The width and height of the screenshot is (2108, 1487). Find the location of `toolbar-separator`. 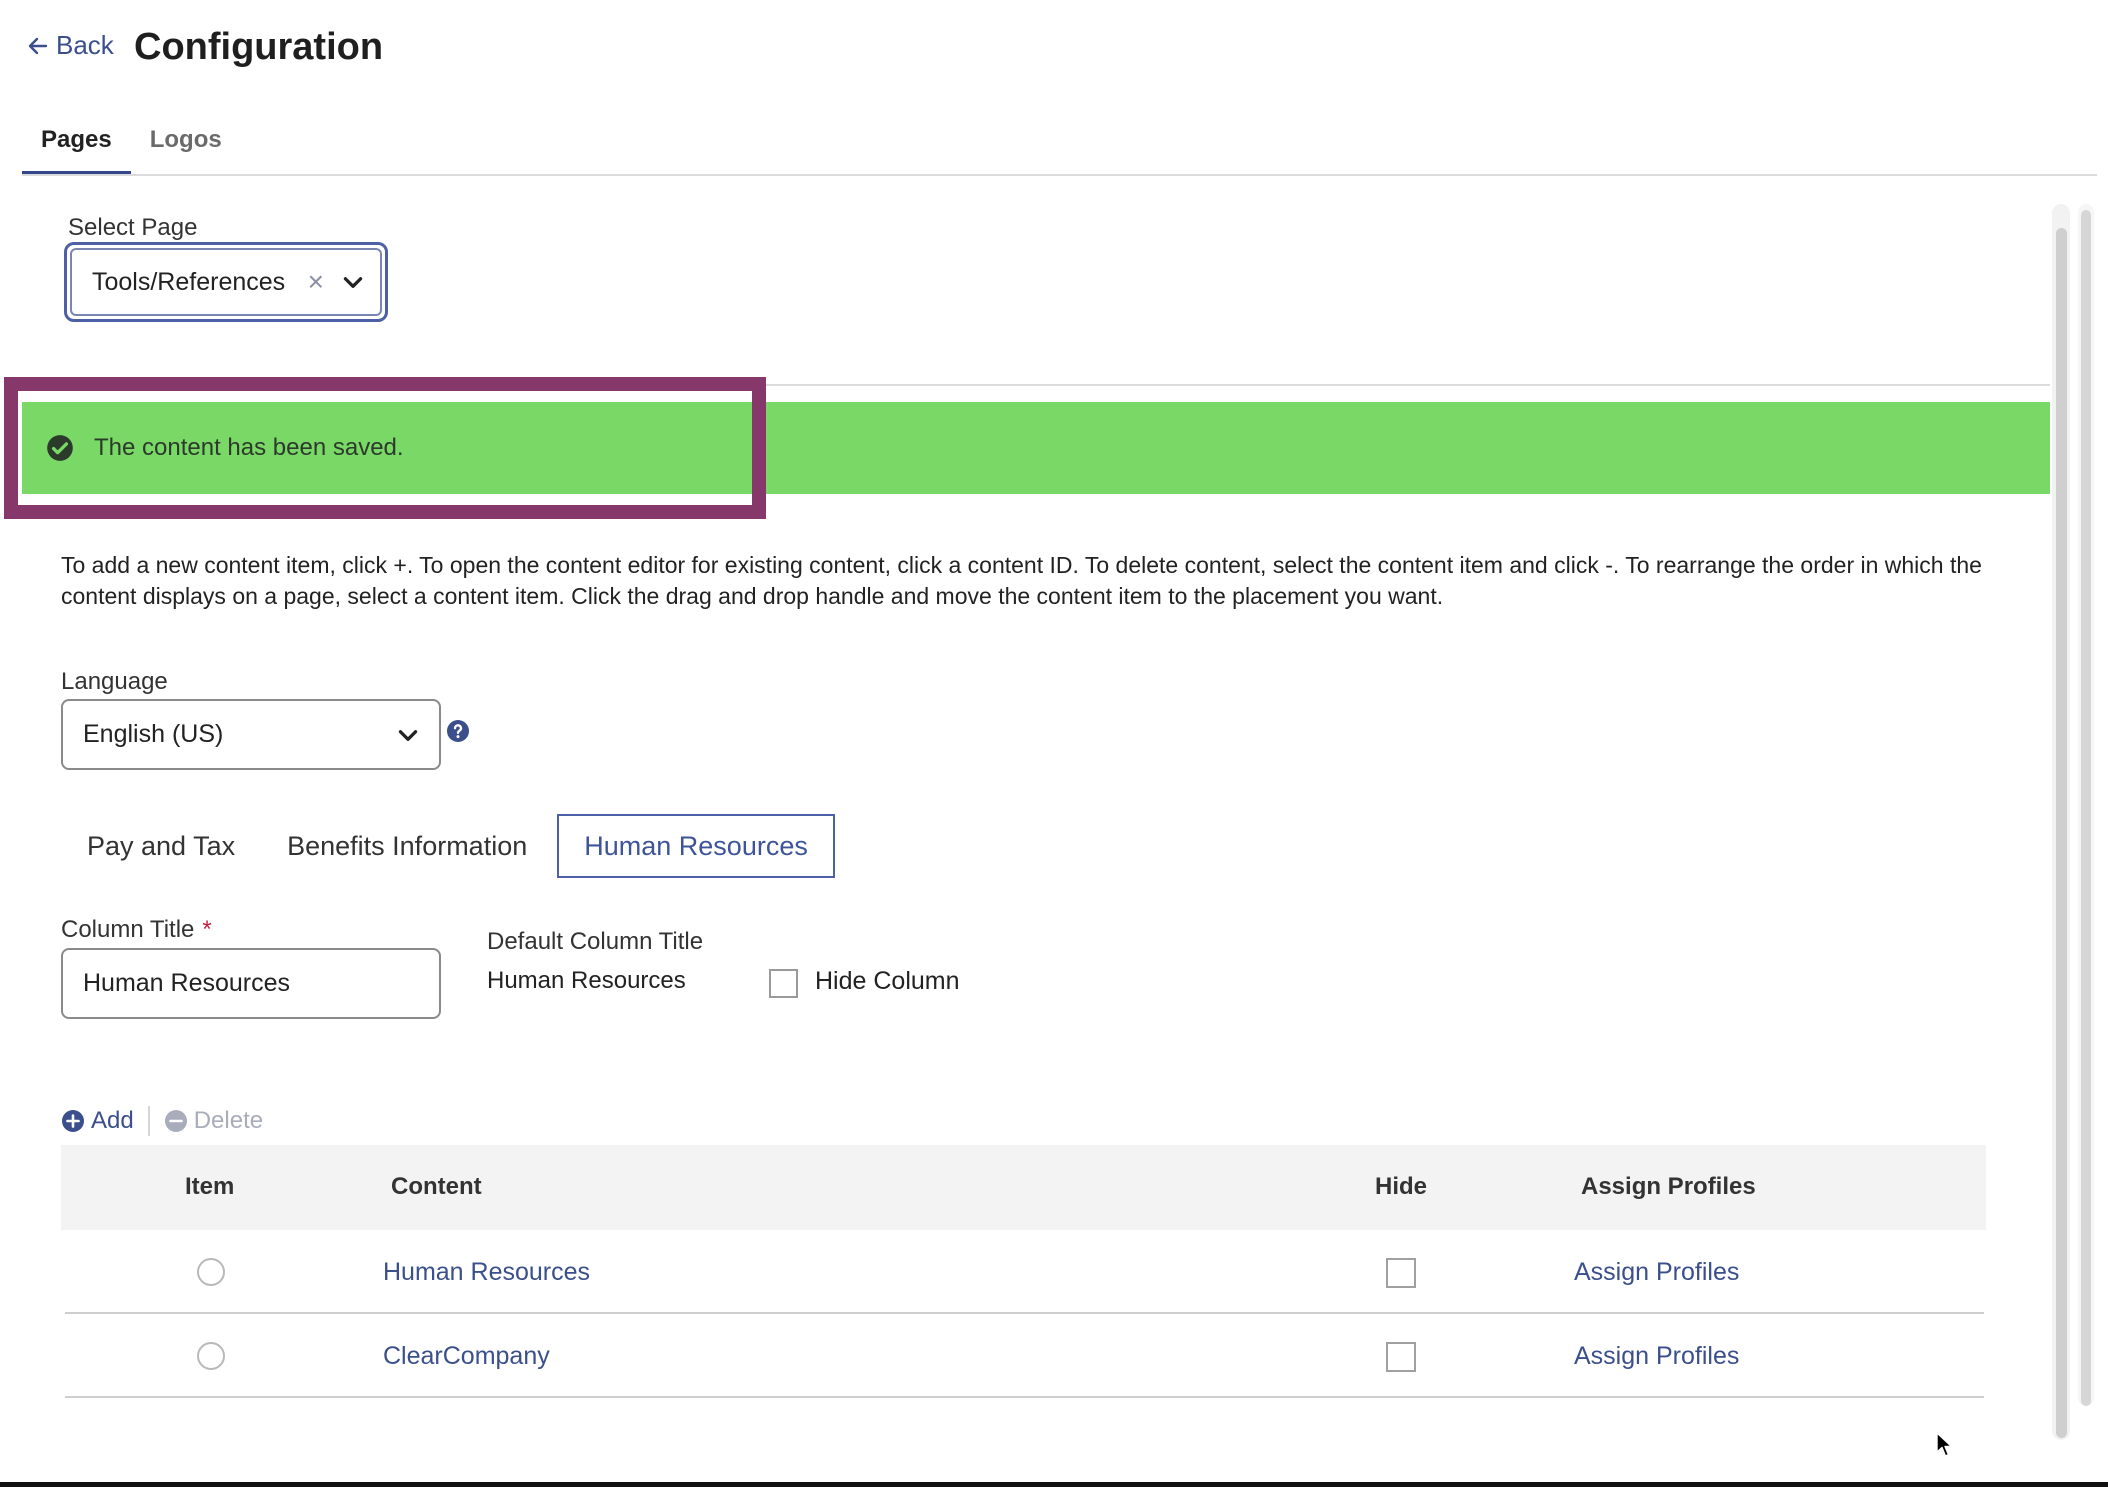

toolbar-separator is located at coordinates (148, 1121).